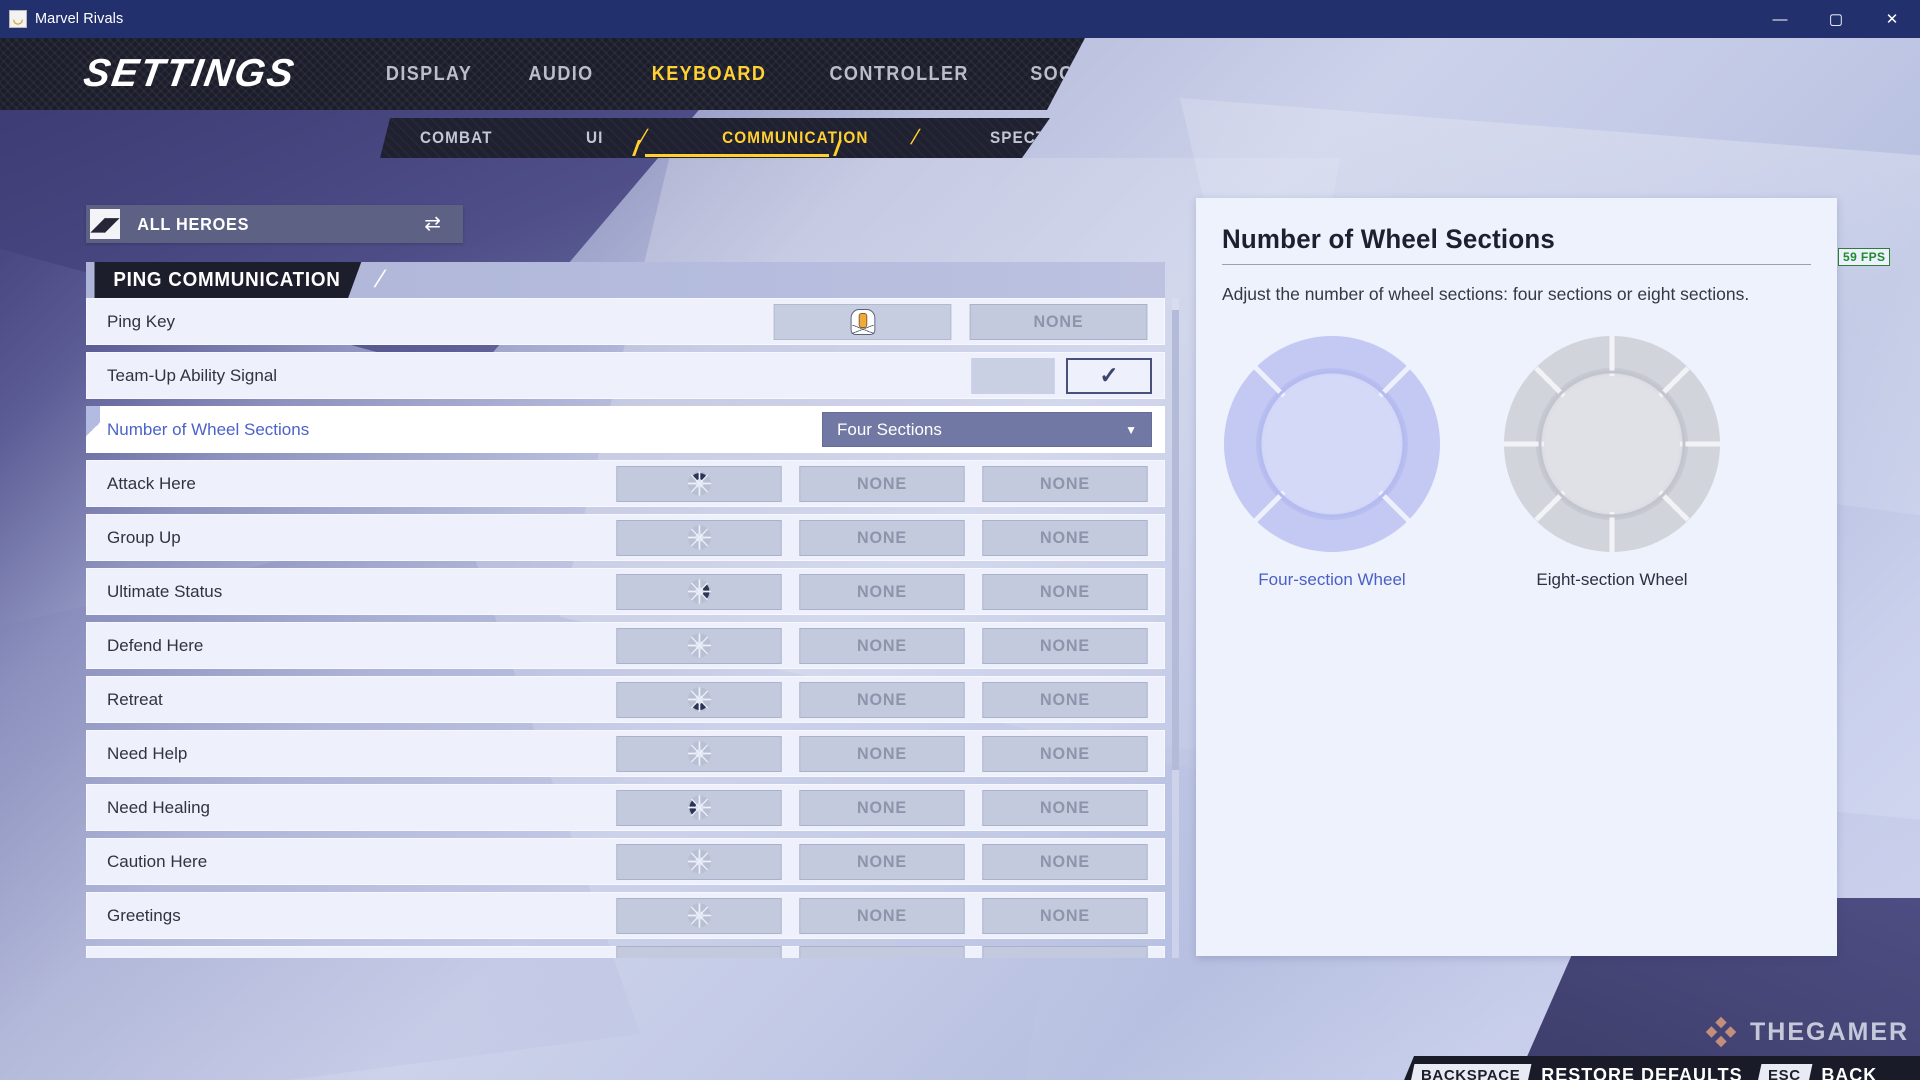 The width and height of the screenshot is (1920, 1080). What do you see at coordinates (208, 429) in the screenshot?
I see `setting-label: Number of Wheel Sections` at bounding box center [208, 429].